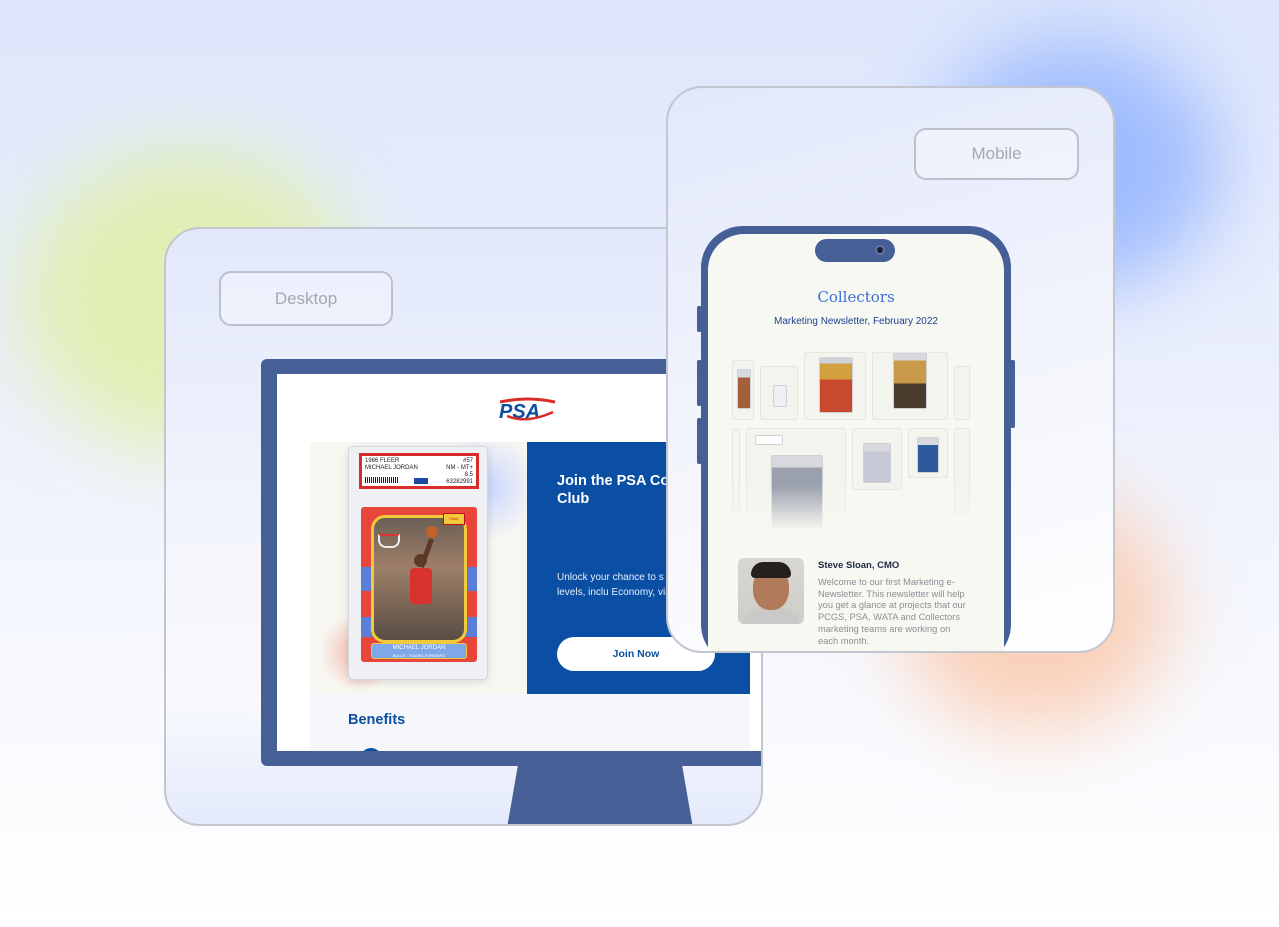 This screenshot has width=1279, height=927. I want to click on hoop-icon, so click(389, 541).